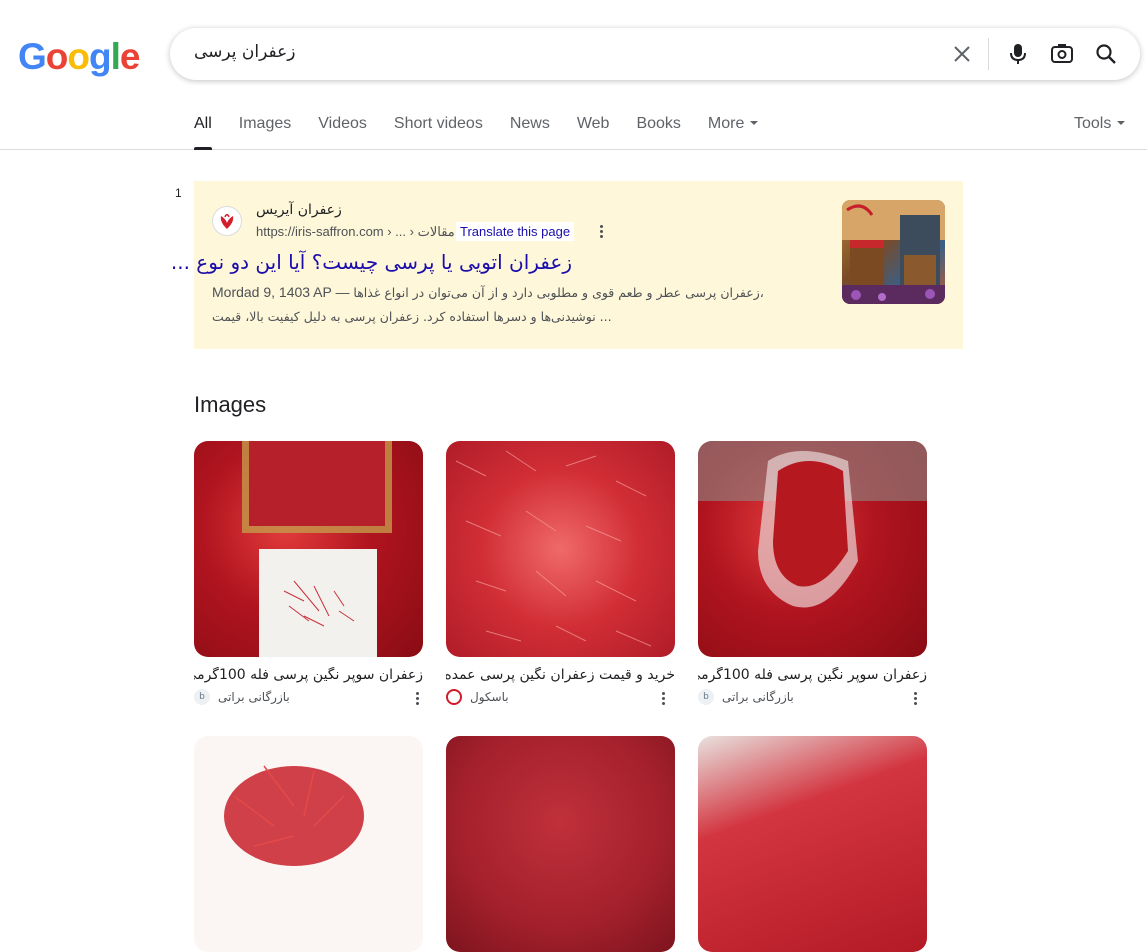 This screenshot has width=1147, height=952. I want to click on tab-videos: Videos, so click(342, 132).